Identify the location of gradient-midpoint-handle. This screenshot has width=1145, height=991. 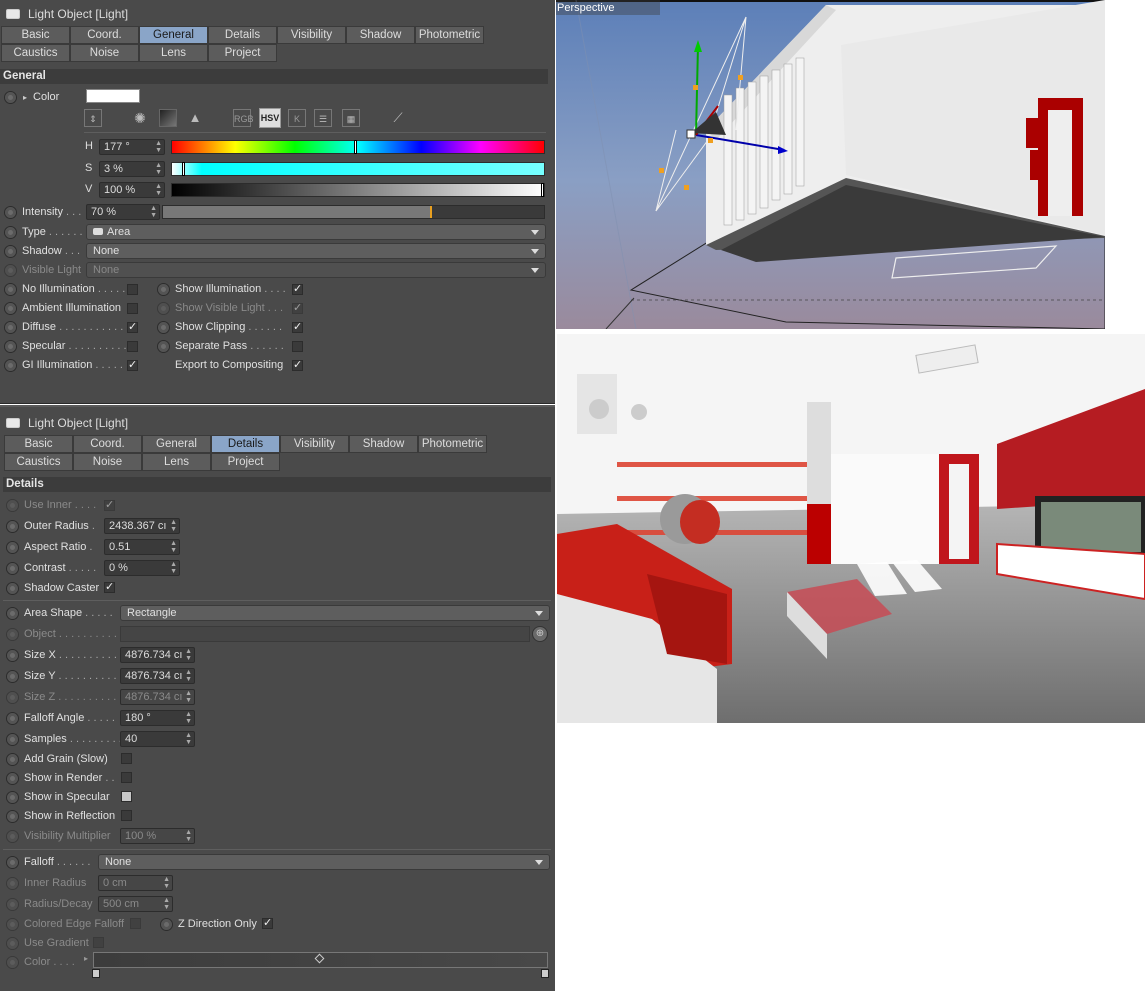
(319, 958).